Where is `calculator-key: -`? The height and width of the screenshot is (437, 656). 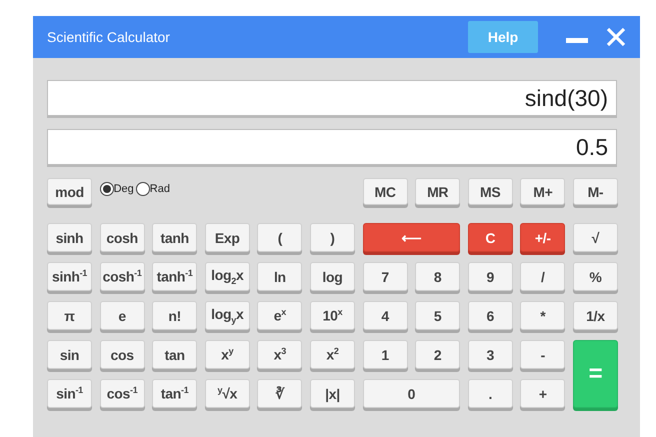
calculator-key: - is located at coordinates (543, 354).